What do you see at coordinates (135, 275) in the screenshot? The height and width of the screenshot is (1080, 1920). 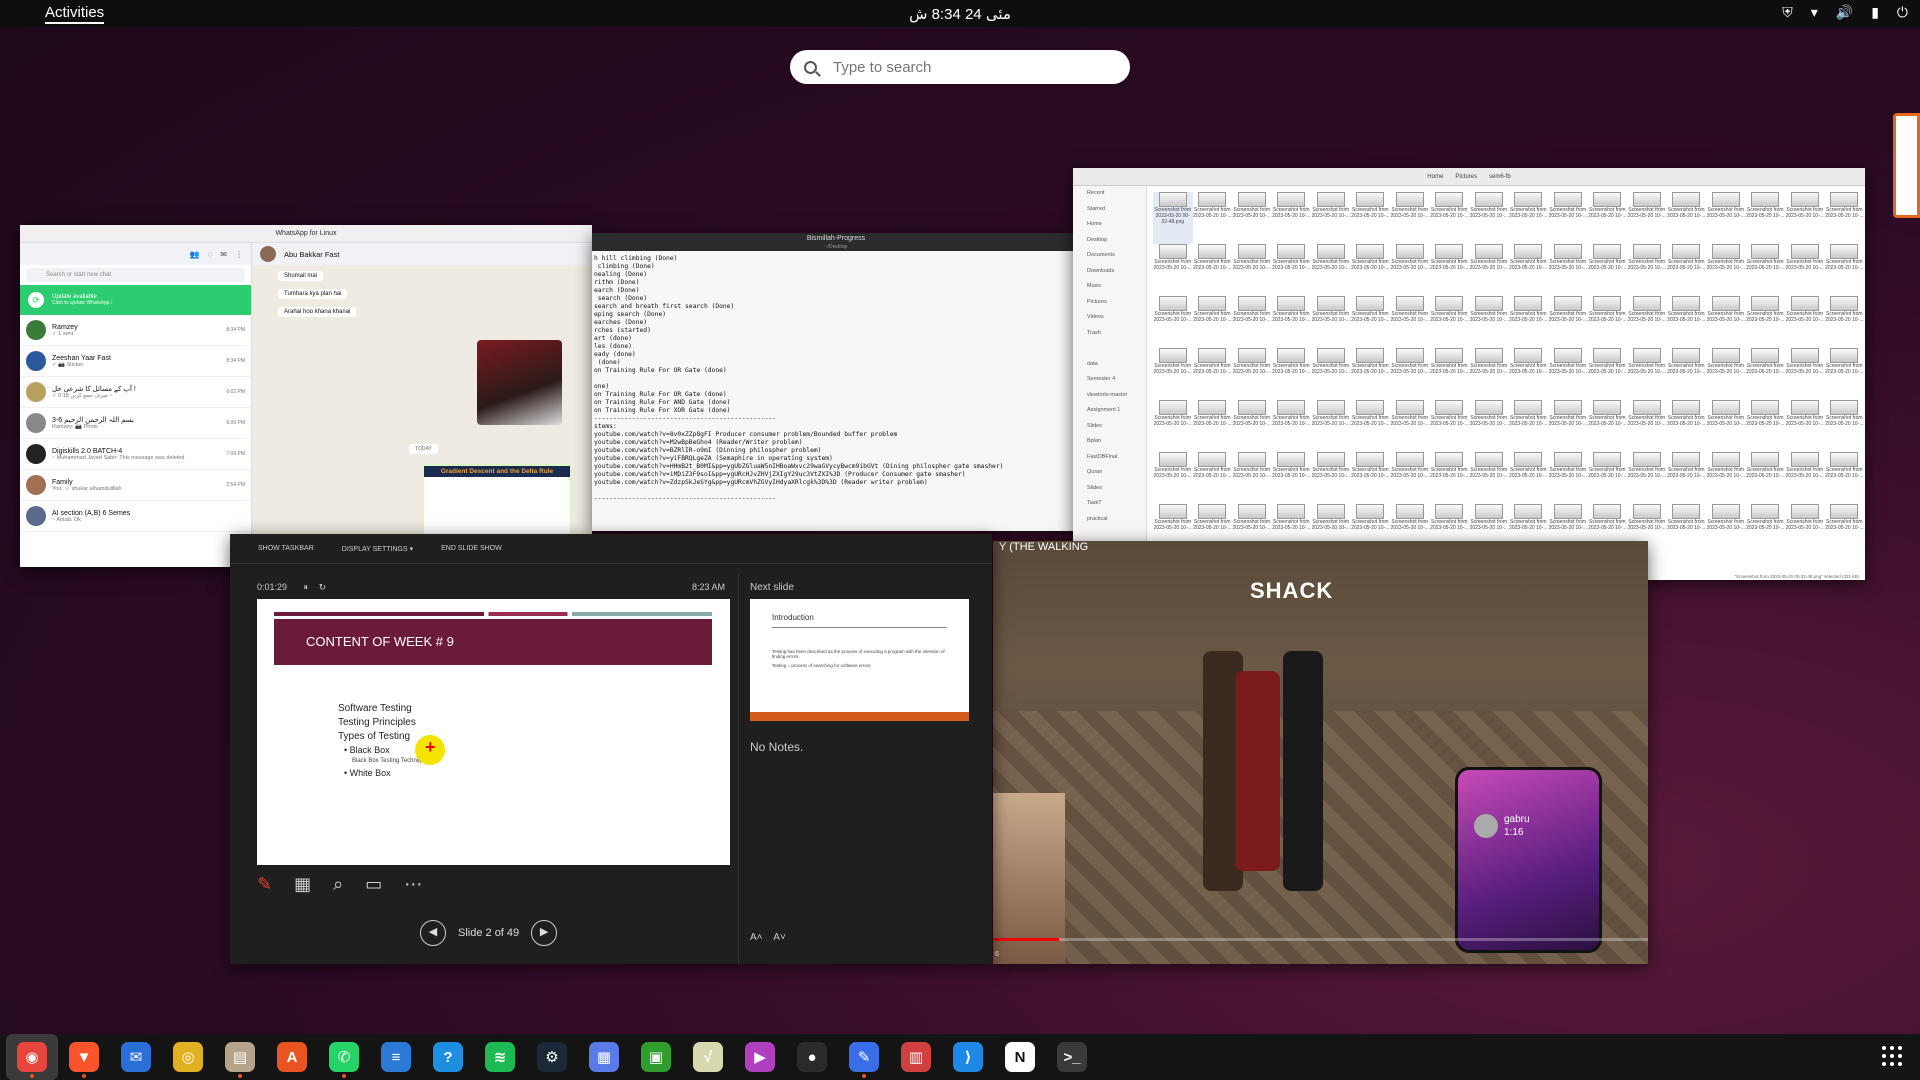 I see `chat-search-input: Search or start new chat` at bounding box center [135, 275].